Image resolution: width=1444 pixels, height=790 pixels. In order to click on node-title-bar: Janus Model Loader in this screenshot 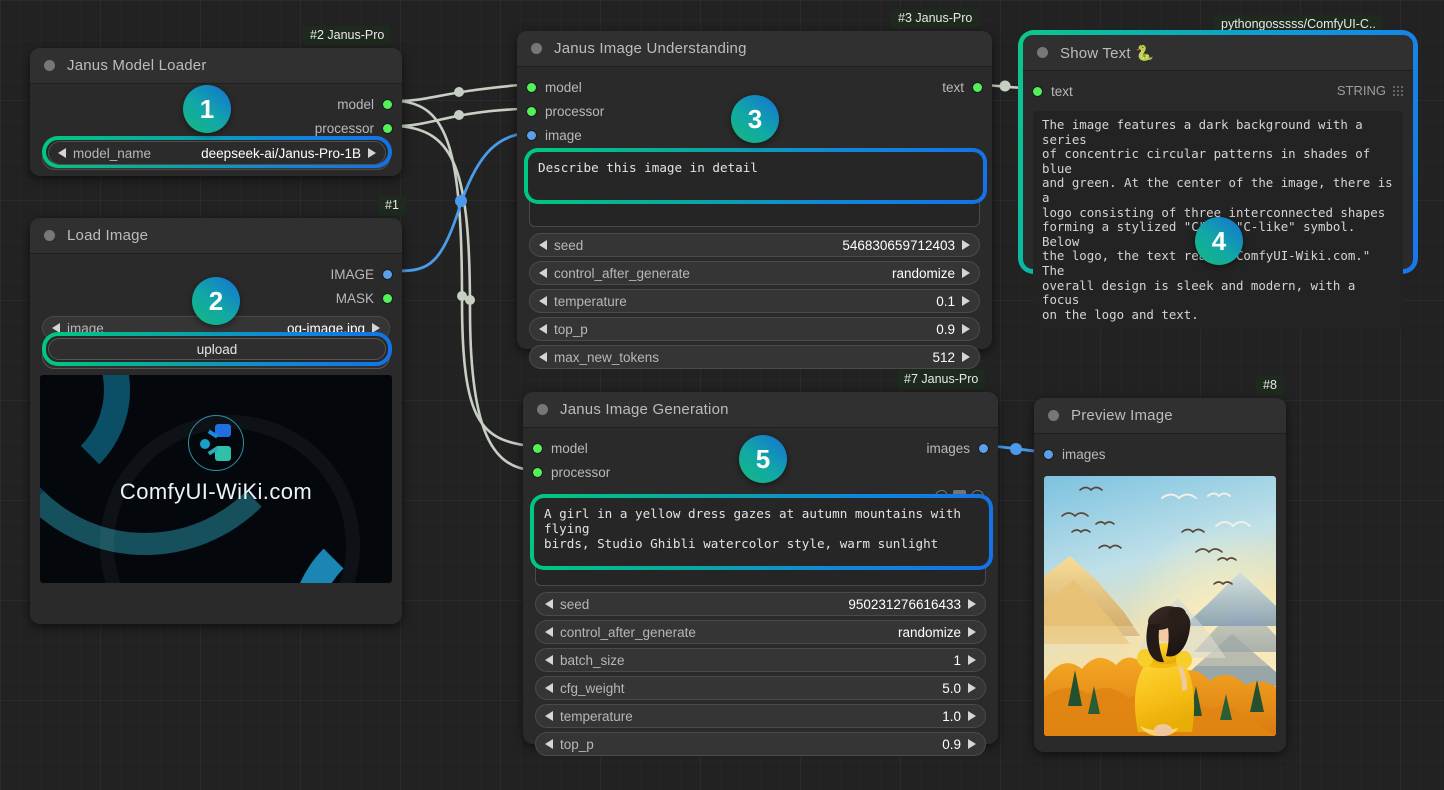, I will do `click(216, 66)`.